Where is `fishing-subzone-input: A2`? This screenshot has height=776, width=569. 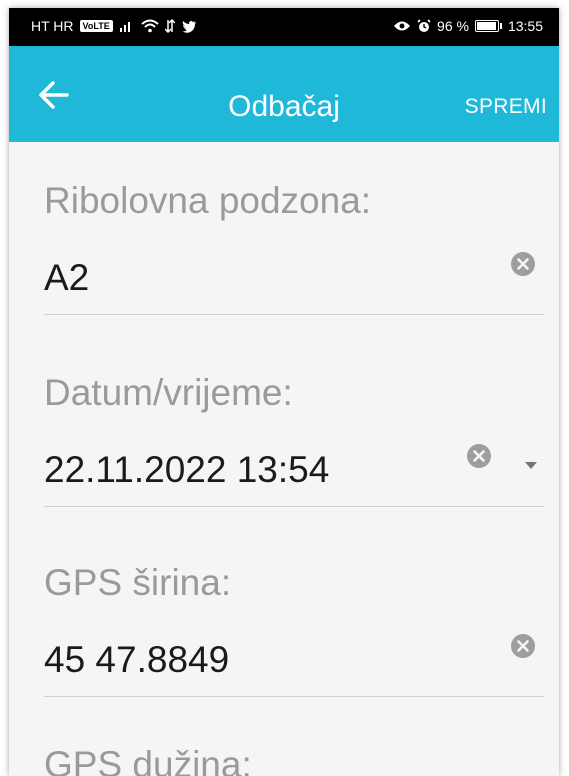 fishing-subzone-input: A2 is located at coordinates (66, 278).